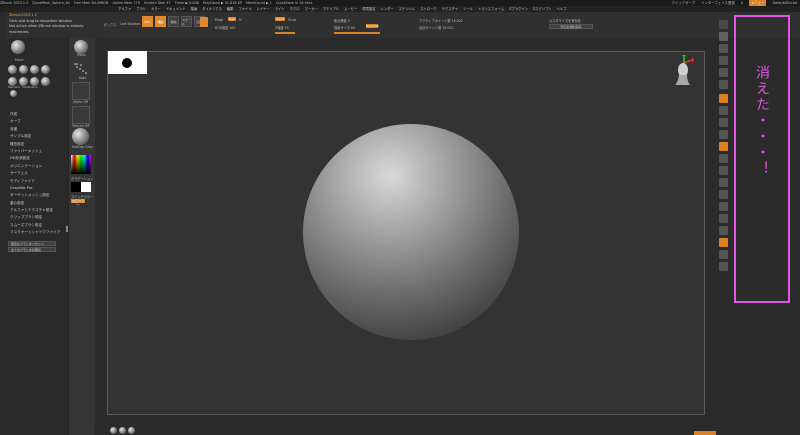 The image size is (800, 435). Describe the element at coordinates (436, 28) in the screenshot. I see `total-points: 合計ポイント数 16.002` at that location.